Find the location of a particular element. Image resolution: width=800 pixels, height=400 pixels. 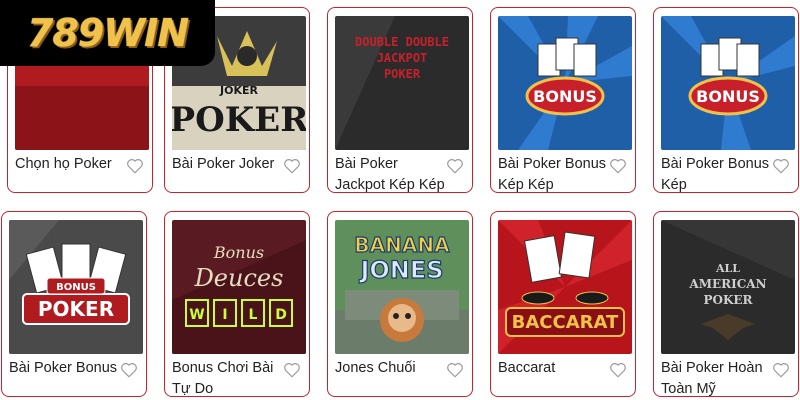

baccarat-art: BACCARAT is located at coordinates (565, 287).